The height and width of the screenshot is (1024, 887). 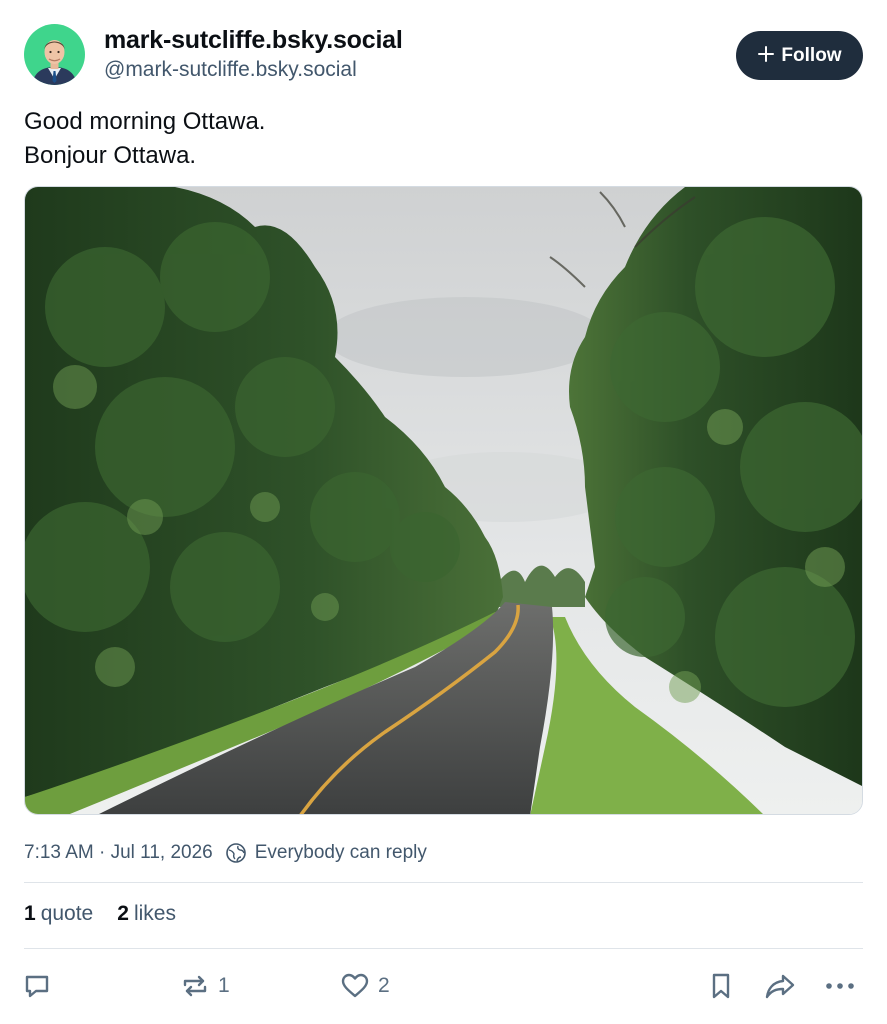 I want to click on avatar, so click(x=54, y=54).